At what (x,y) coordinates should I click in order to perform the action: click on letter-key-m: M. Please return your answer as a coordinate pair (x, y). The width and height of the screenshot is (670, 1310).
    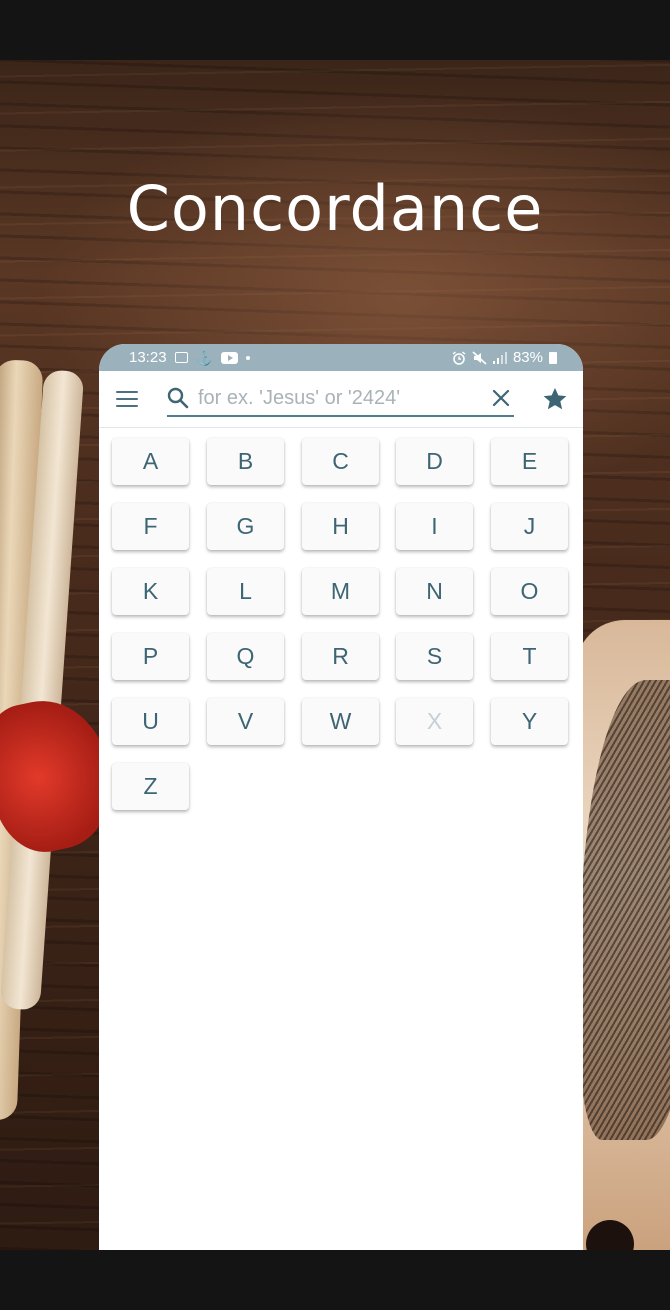
    Looking at the image, I should click on (340, 591).